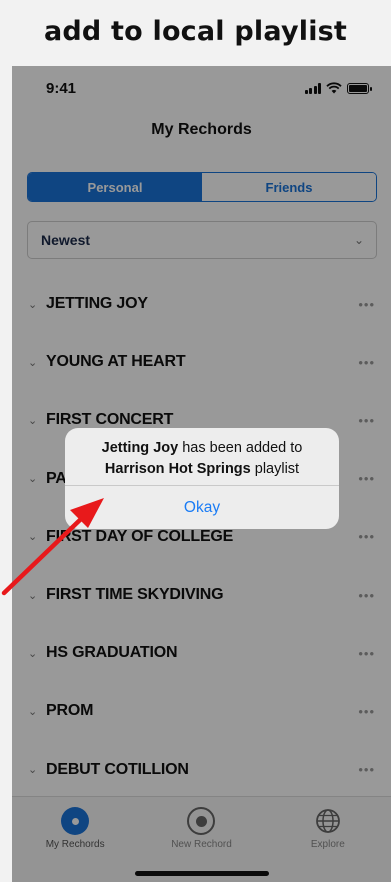  I want to click on alert-line-2: Harrison Hot Springs playlist, so click(202, 469).